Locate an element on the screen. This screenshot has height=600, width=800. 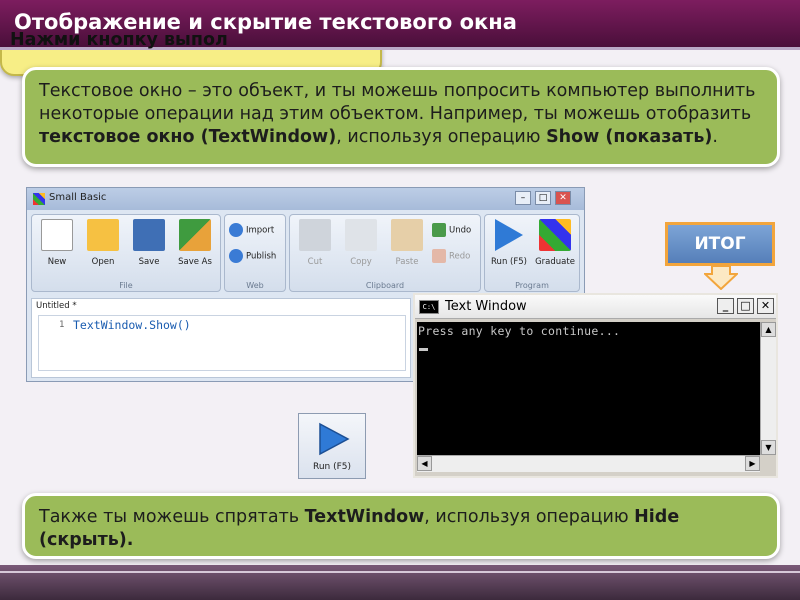
close-button: ✕ is located at coordinates (563, 198).